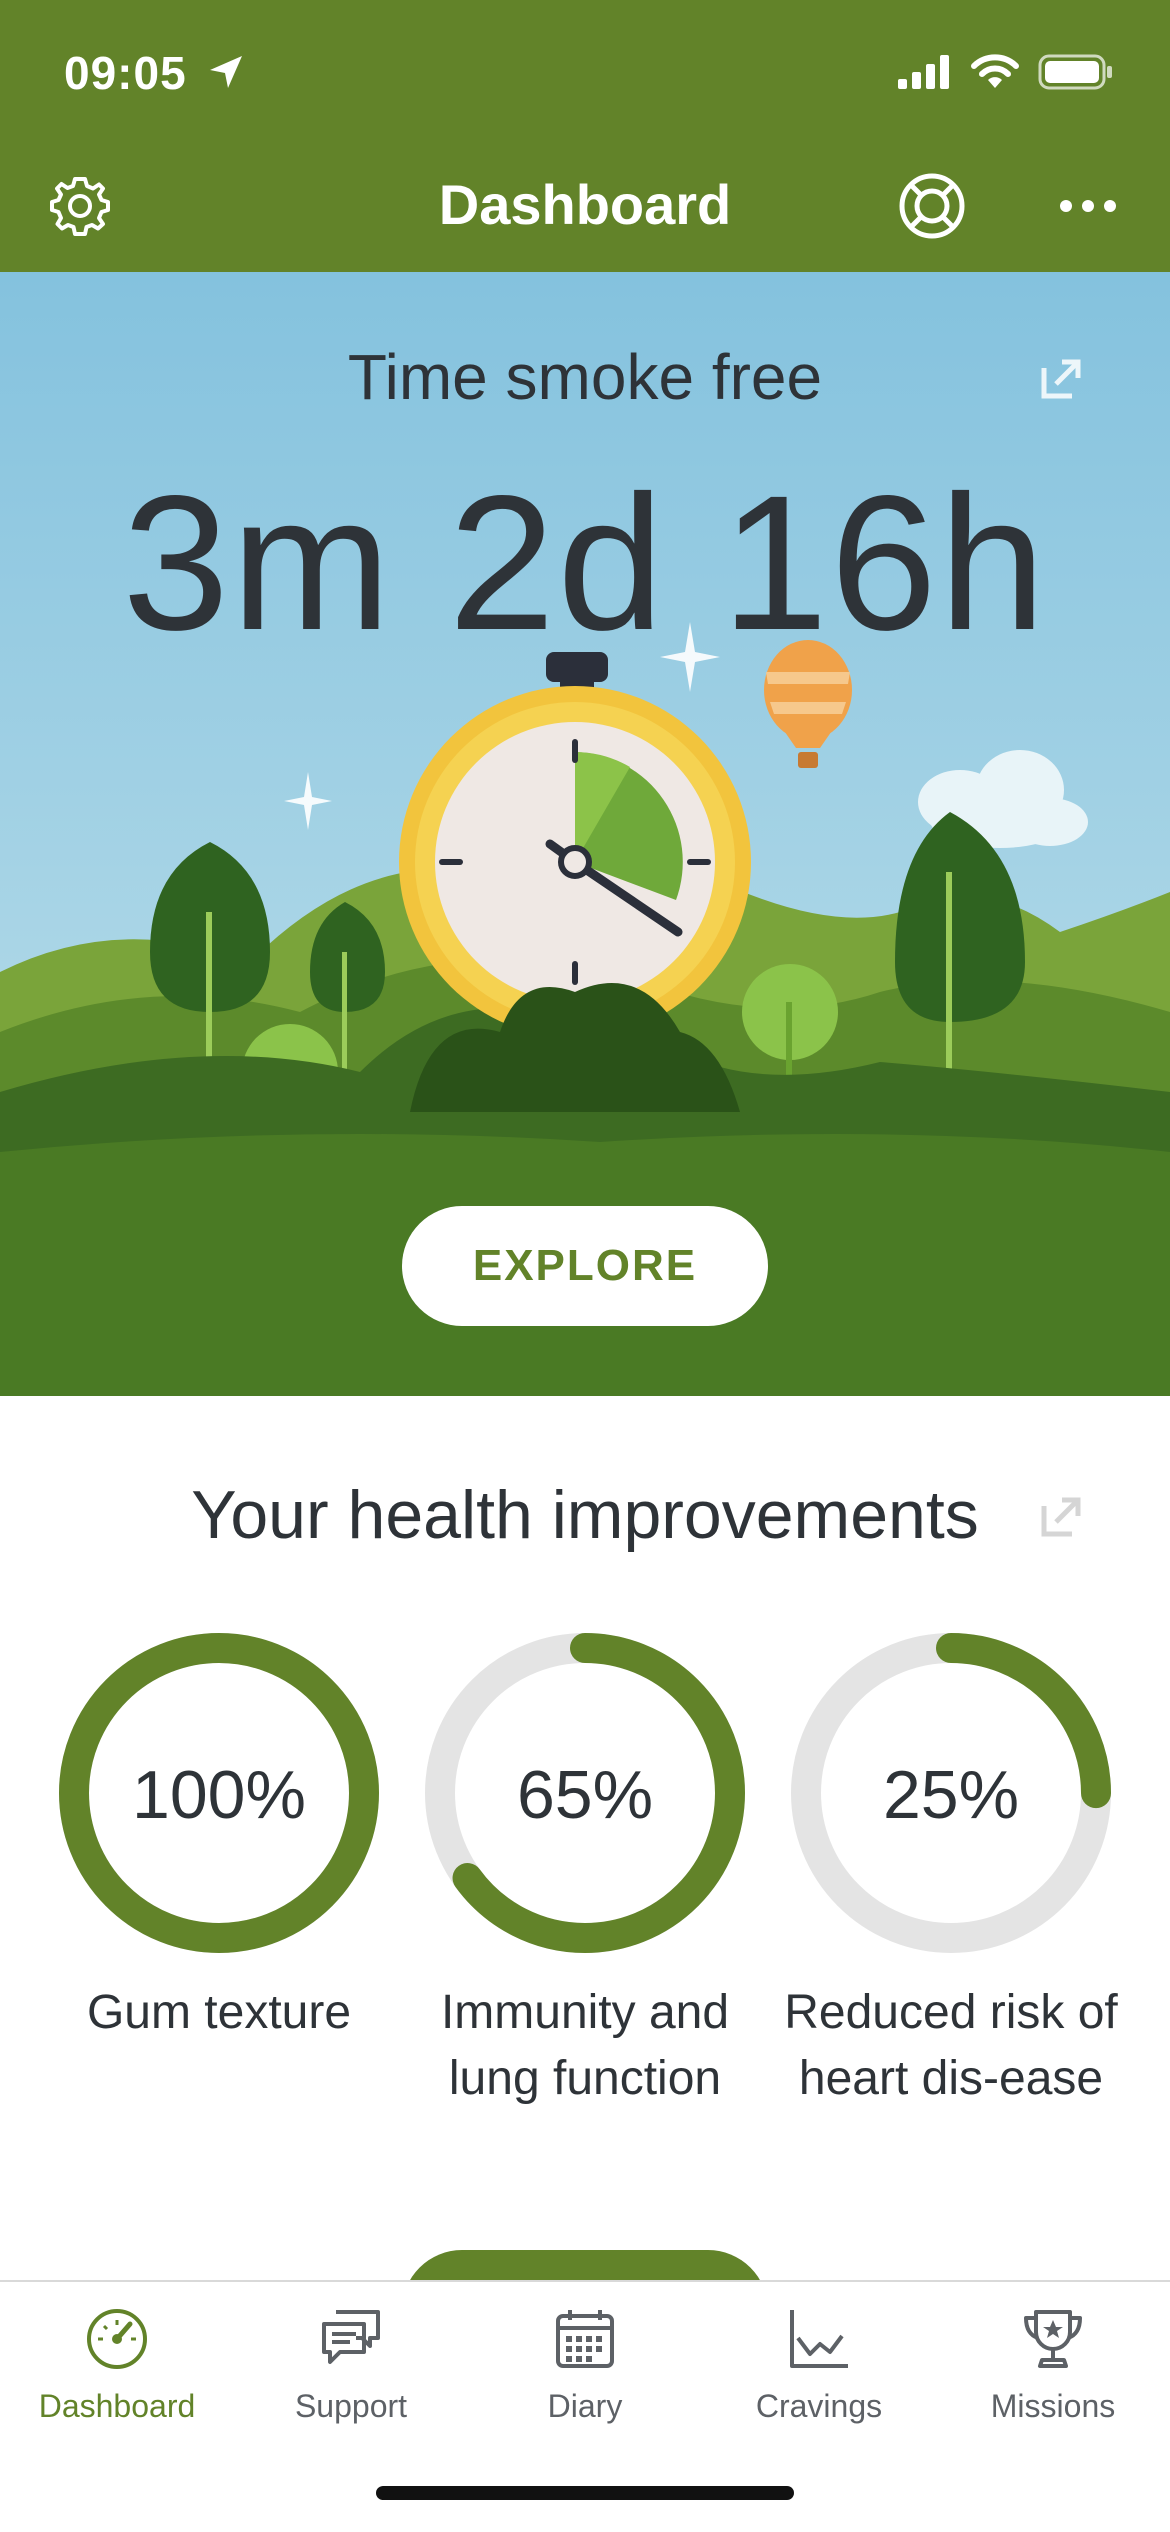 The width and height of the screenshot is (1170, 2532). Describe the element at coordinates (117, 2384) in the screenshot. I see `tab-dashboard: Dashboard` at that location.